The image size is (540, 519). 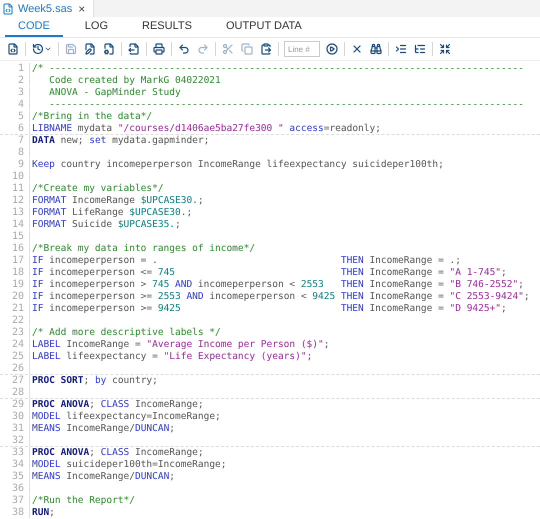 I want to click on line-number: 5, so click(x=15, y=116).